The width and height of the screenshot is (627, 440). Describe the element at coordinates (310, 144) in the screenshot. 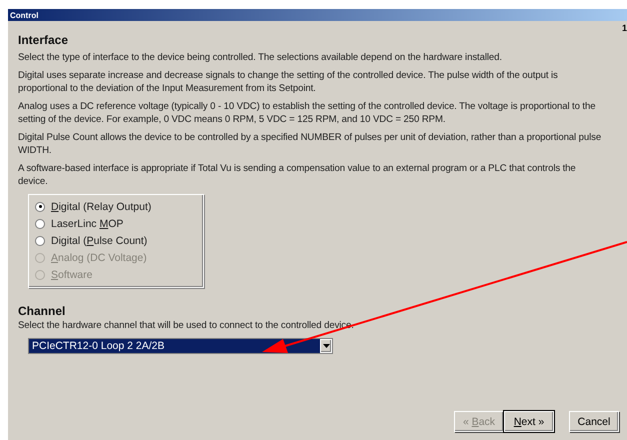

I see `description-text: Digital Pulse Count allows the device to be controlled by a specified NUMBER of pulses per unit of deviation, rather than a proportional pulse WIDTH.` at that location.